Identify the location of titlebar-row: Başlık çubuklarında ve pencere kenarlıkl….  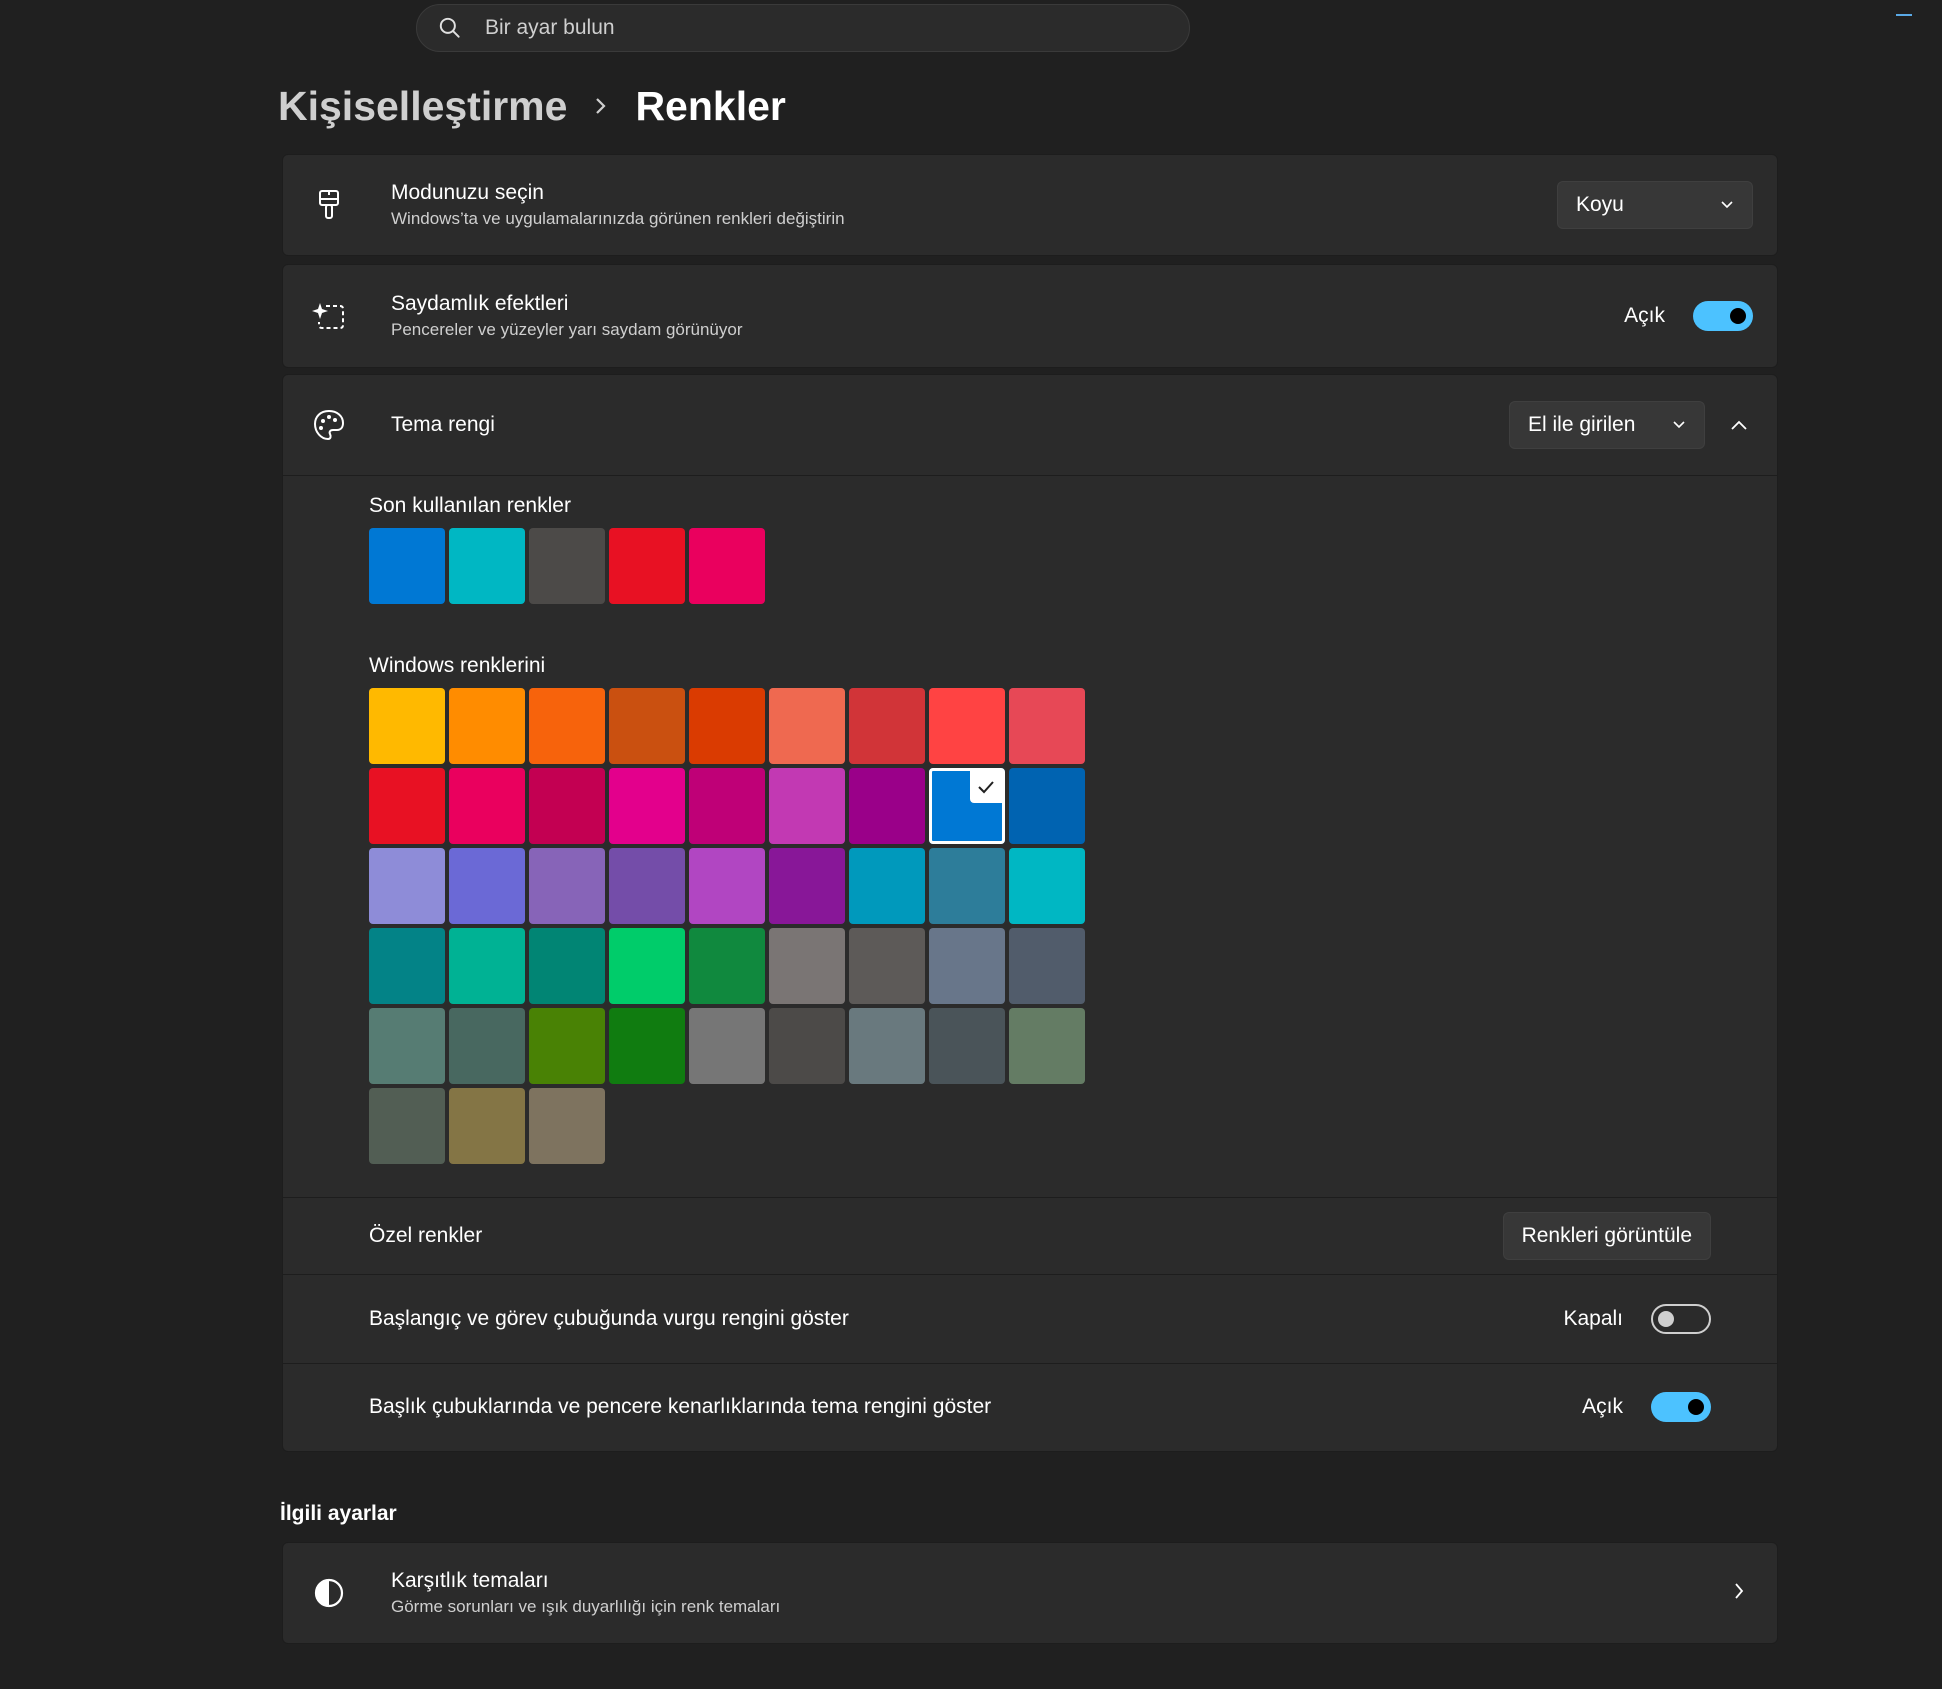
(1030, 1407).